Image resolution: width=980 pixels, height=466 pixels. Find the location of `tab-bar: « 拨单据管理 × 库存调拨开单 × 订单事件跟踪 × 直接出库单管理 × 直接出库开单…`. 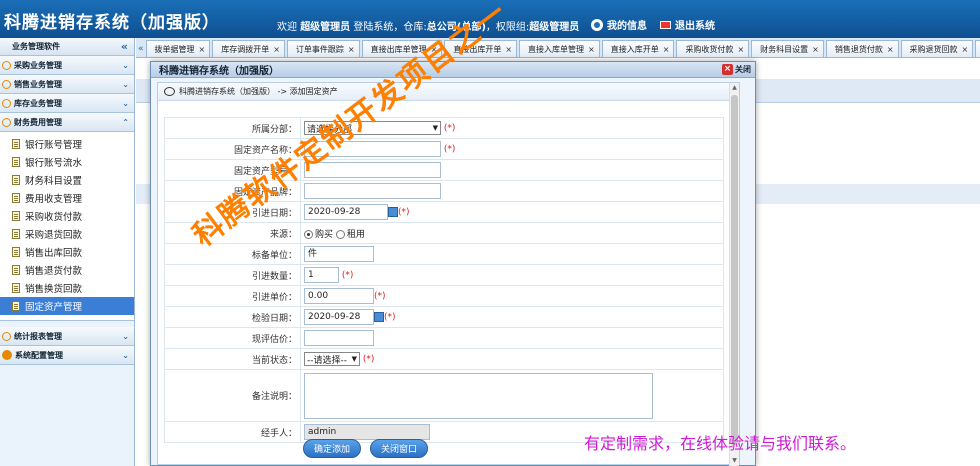

tab-bar: « 拨单据管理 × 库存调拨开单 × 订单事件跟踪 × 直接出库单管理 × 直接出库开单… is located at coordinates (558, 48).